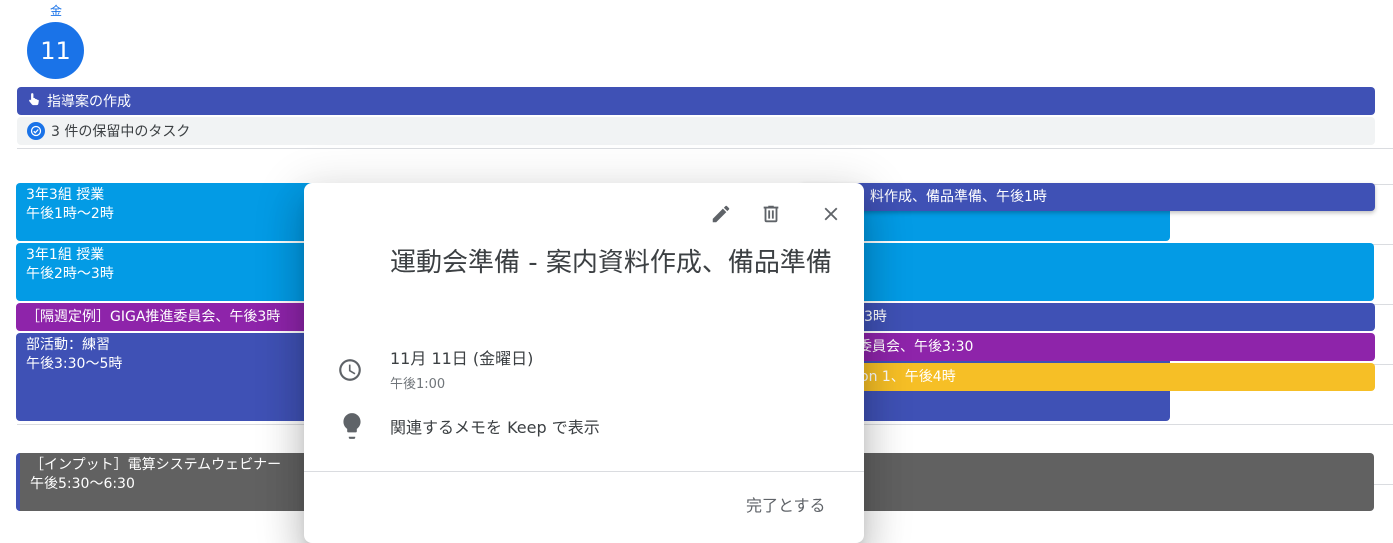  I want to click on popup-date: 11月 11日 (金曜日), so click(462, 358).